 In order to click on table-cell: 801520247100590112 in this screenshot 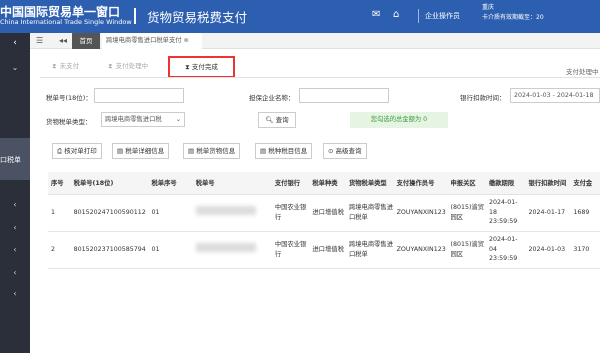, I will do `click(109, 213)`.